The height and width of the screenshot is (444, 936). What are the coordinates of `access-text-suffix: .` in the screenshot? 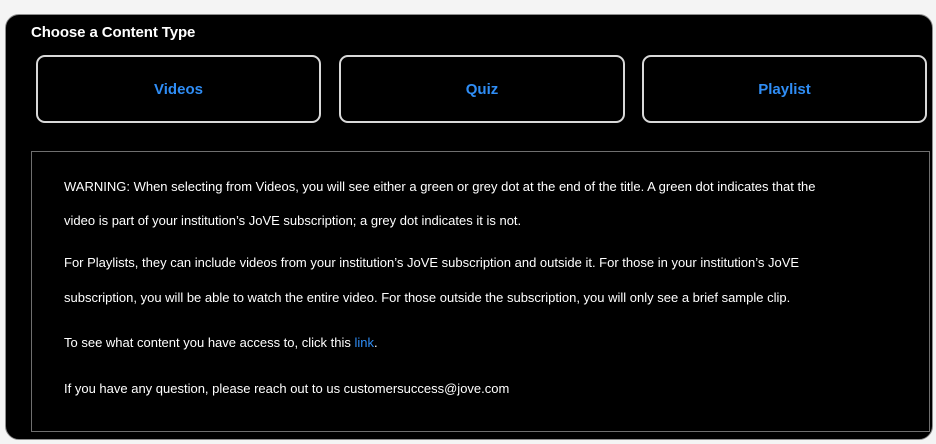 It's located at (376, 342).